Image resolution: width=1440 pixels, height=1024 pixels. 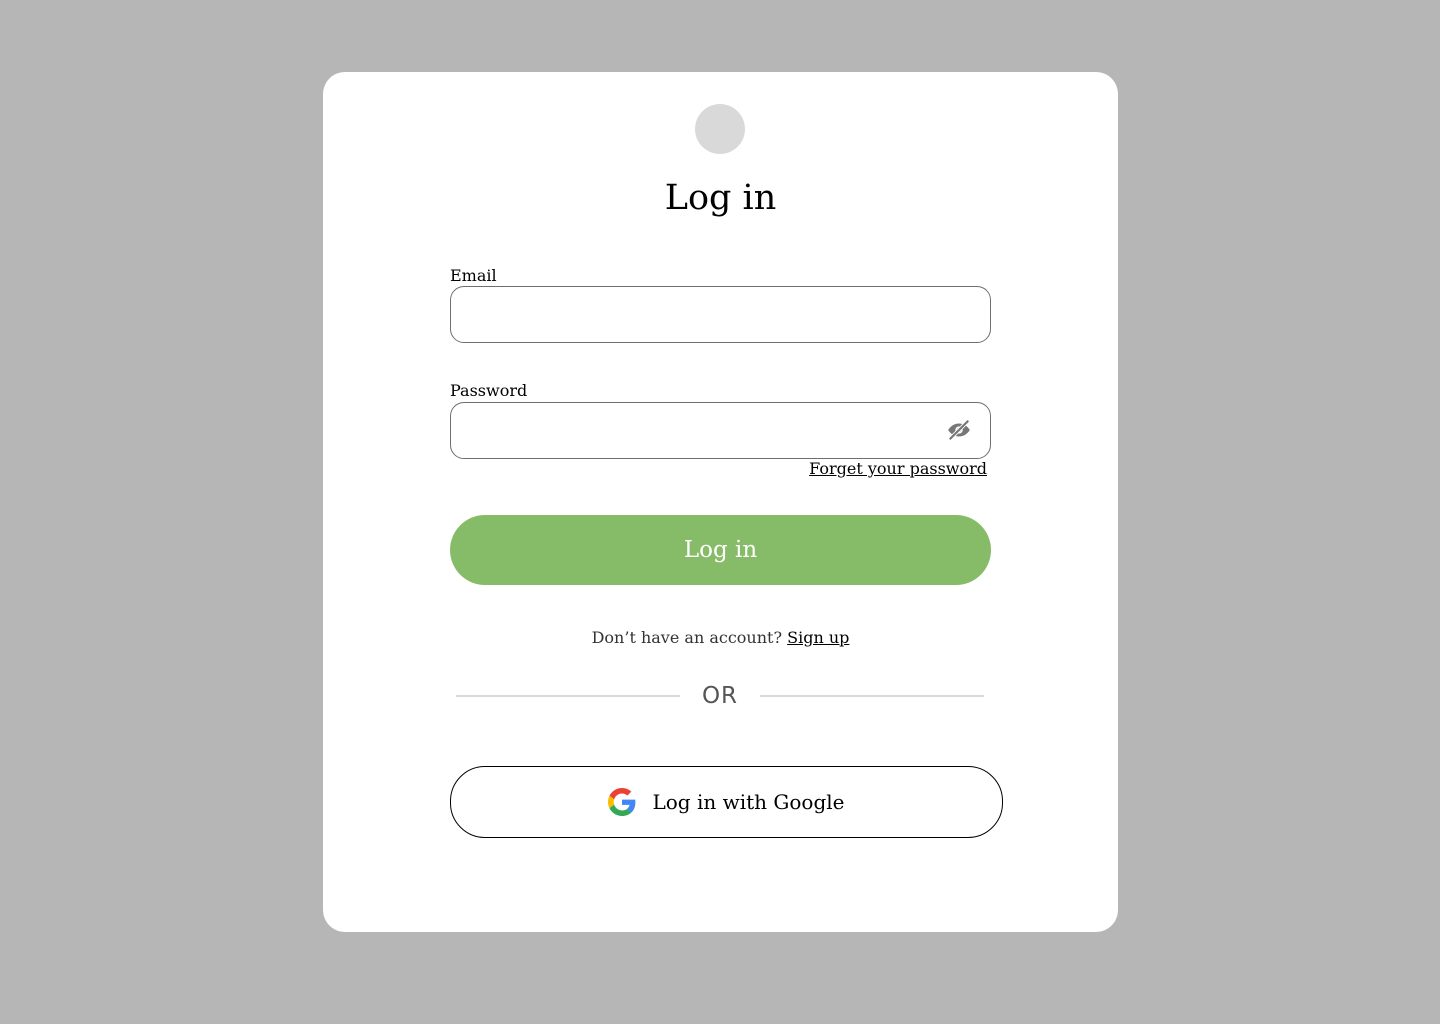 I want to click on login-button: Log in, so click(x=720, y=550).